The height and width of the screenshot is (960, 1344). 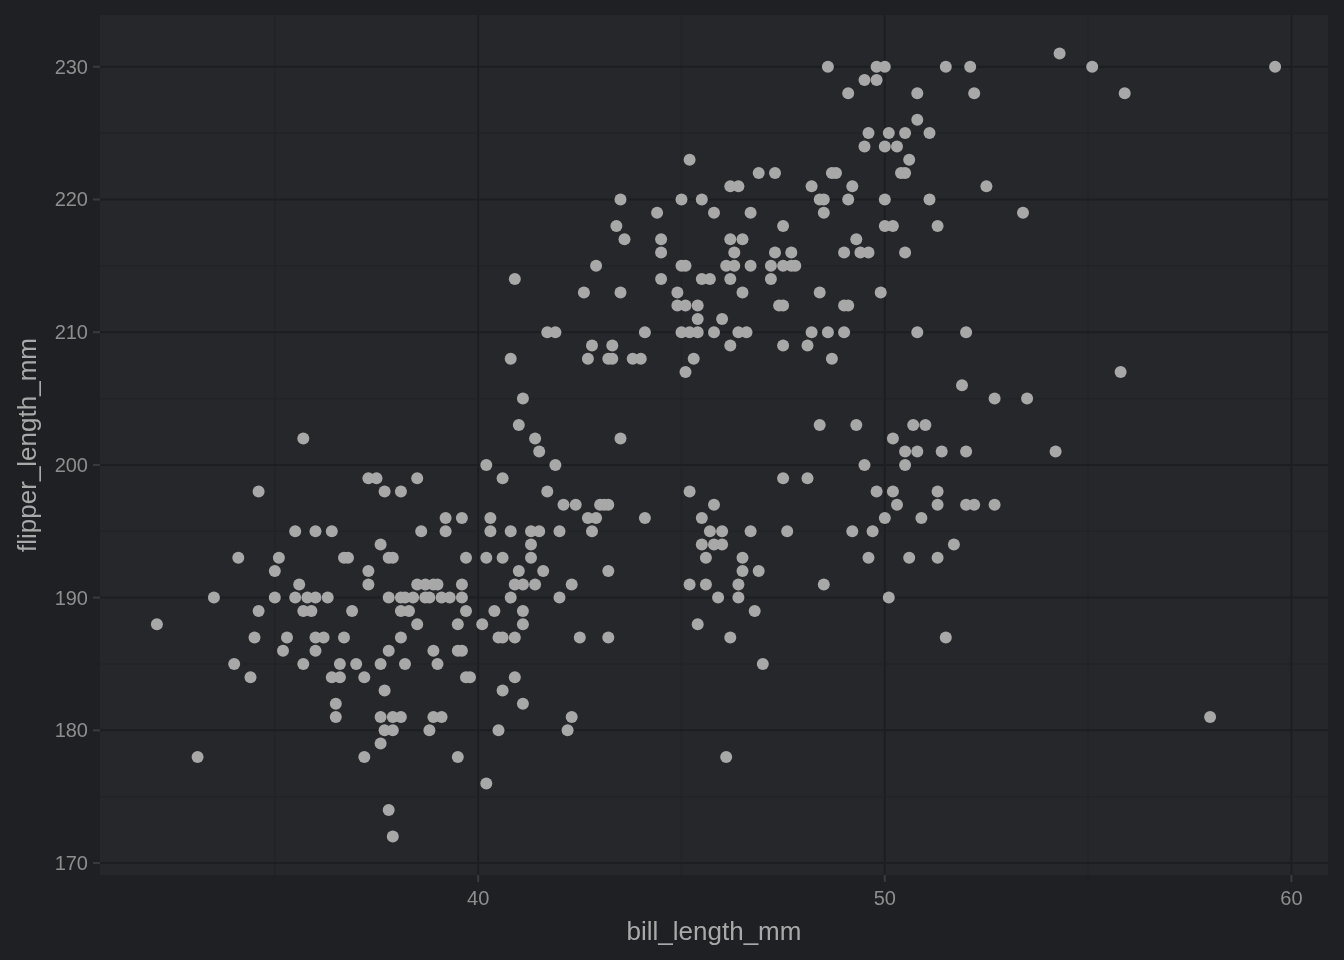 I want to click on axis-tick-label: 180, so click(x=71, y=730).